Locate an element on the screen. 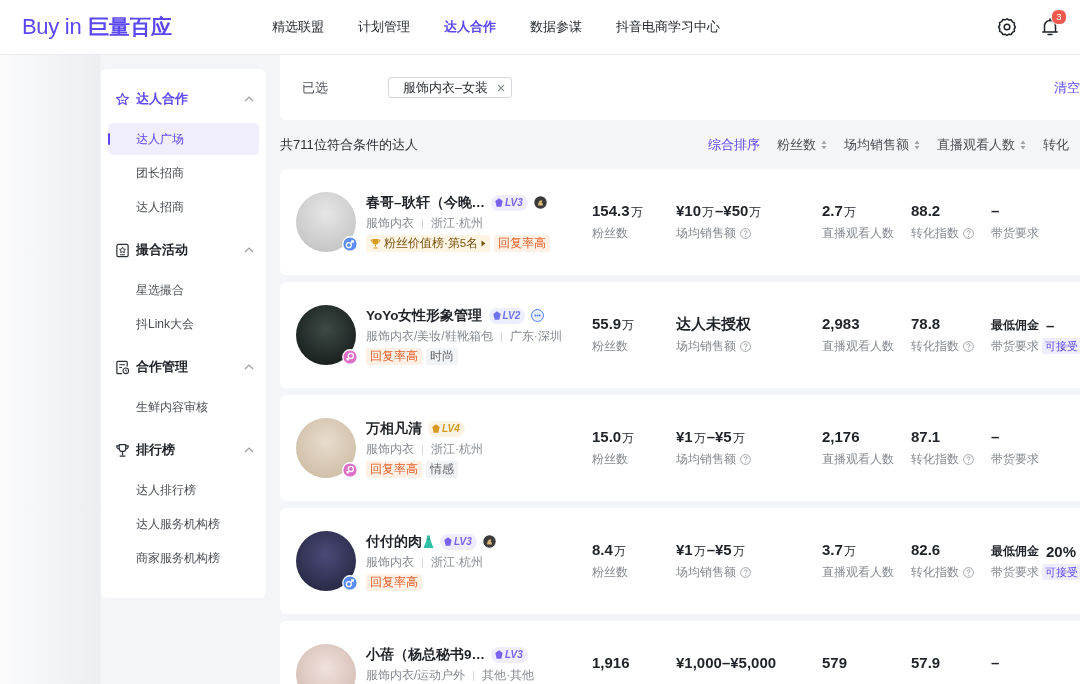 The image size is (1080, 684). sidebar-item: 团长招商 is located at coordinates (183, 173).